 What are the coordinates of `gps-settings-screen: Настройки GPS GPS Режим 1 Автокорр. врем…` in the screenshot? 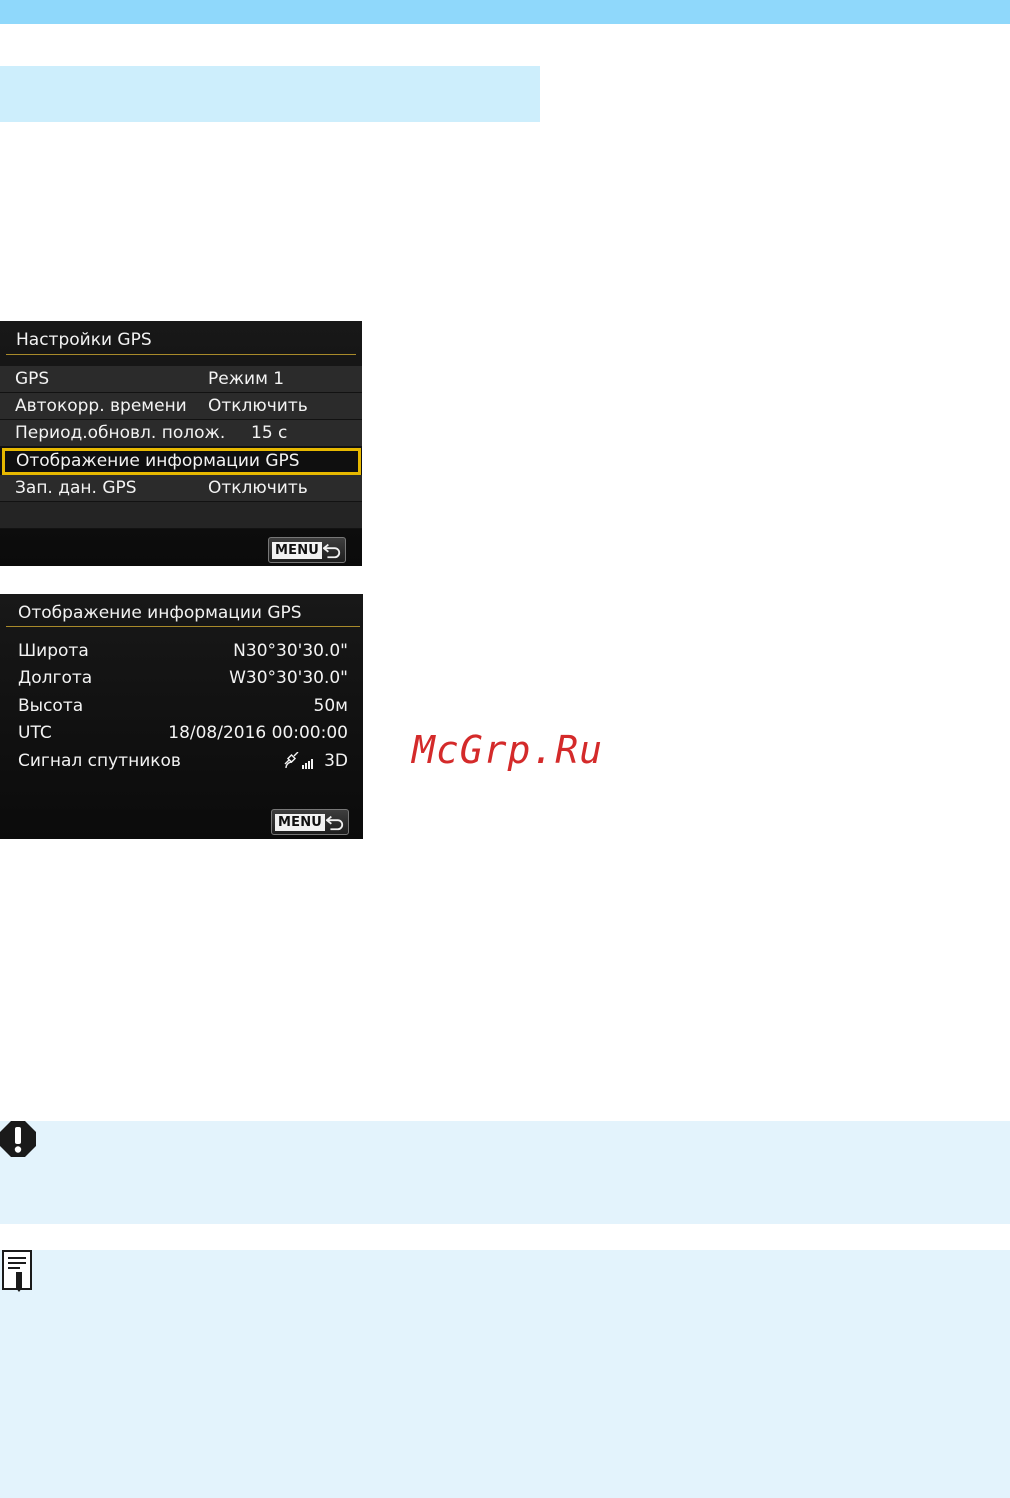 It's located at (181, 443).